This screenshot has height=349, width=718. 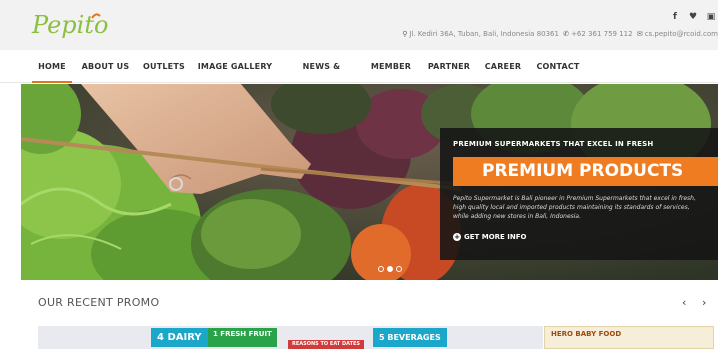 What do you see at coordinates (321, 77) in the screenshot?
I see `nav-news-promo: NEWS & PROMO` at bounding box center [321, 77].